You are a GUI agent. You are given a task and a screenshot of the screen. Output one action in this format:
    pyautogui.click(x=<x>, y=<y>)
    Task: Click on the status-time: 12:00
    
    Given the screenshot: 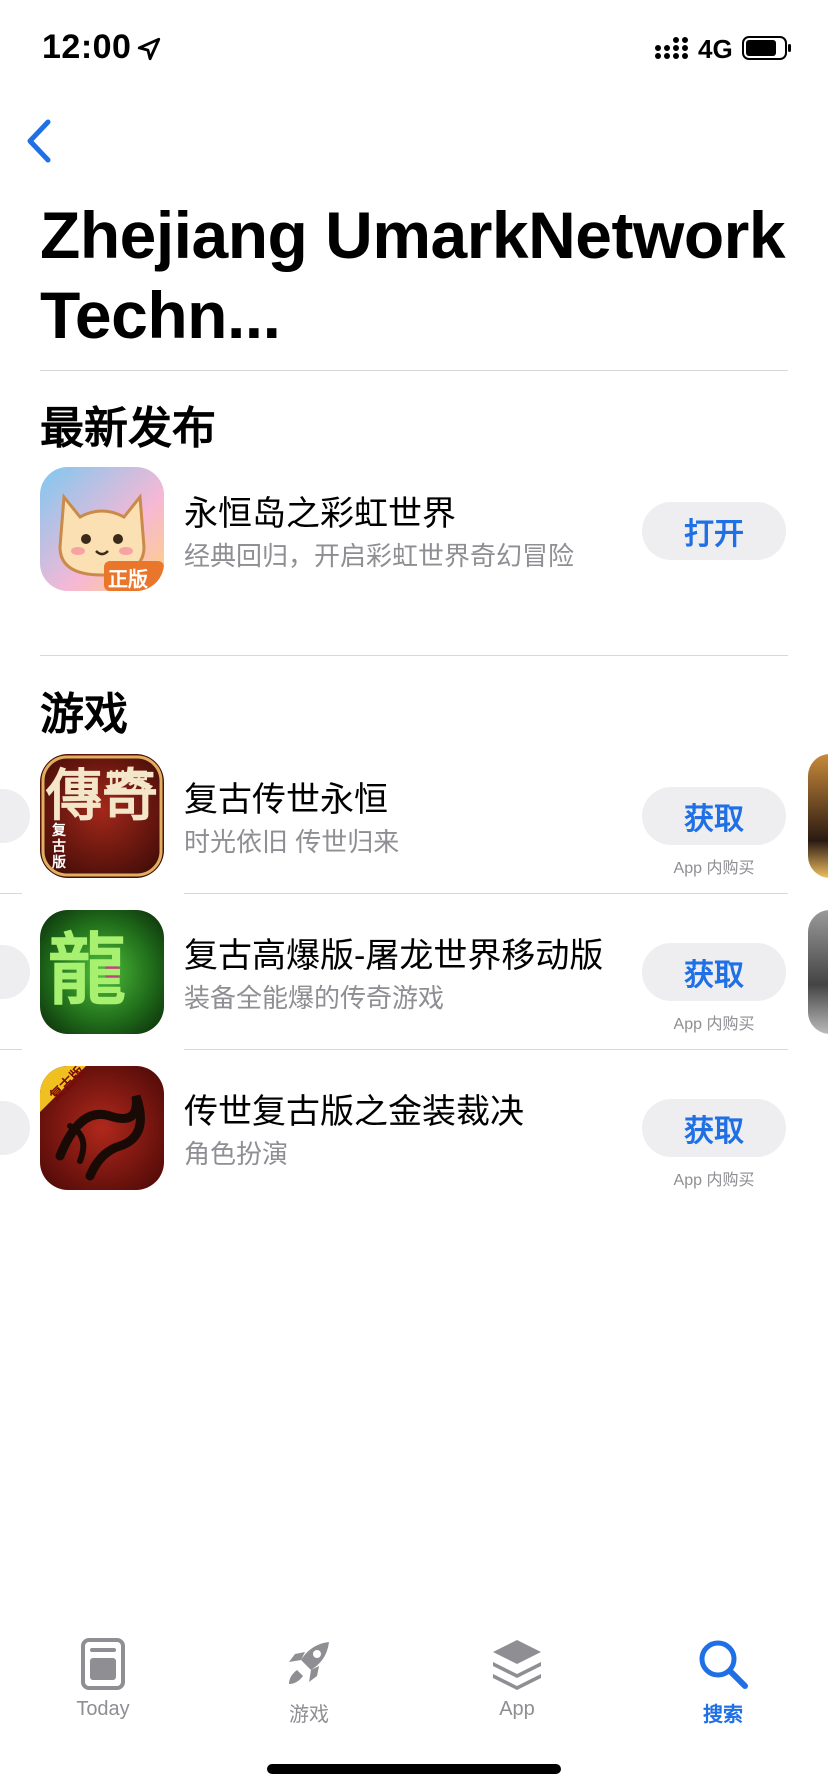 What is the action you would take?
    pyautogui.click(x=87, y=47)
    